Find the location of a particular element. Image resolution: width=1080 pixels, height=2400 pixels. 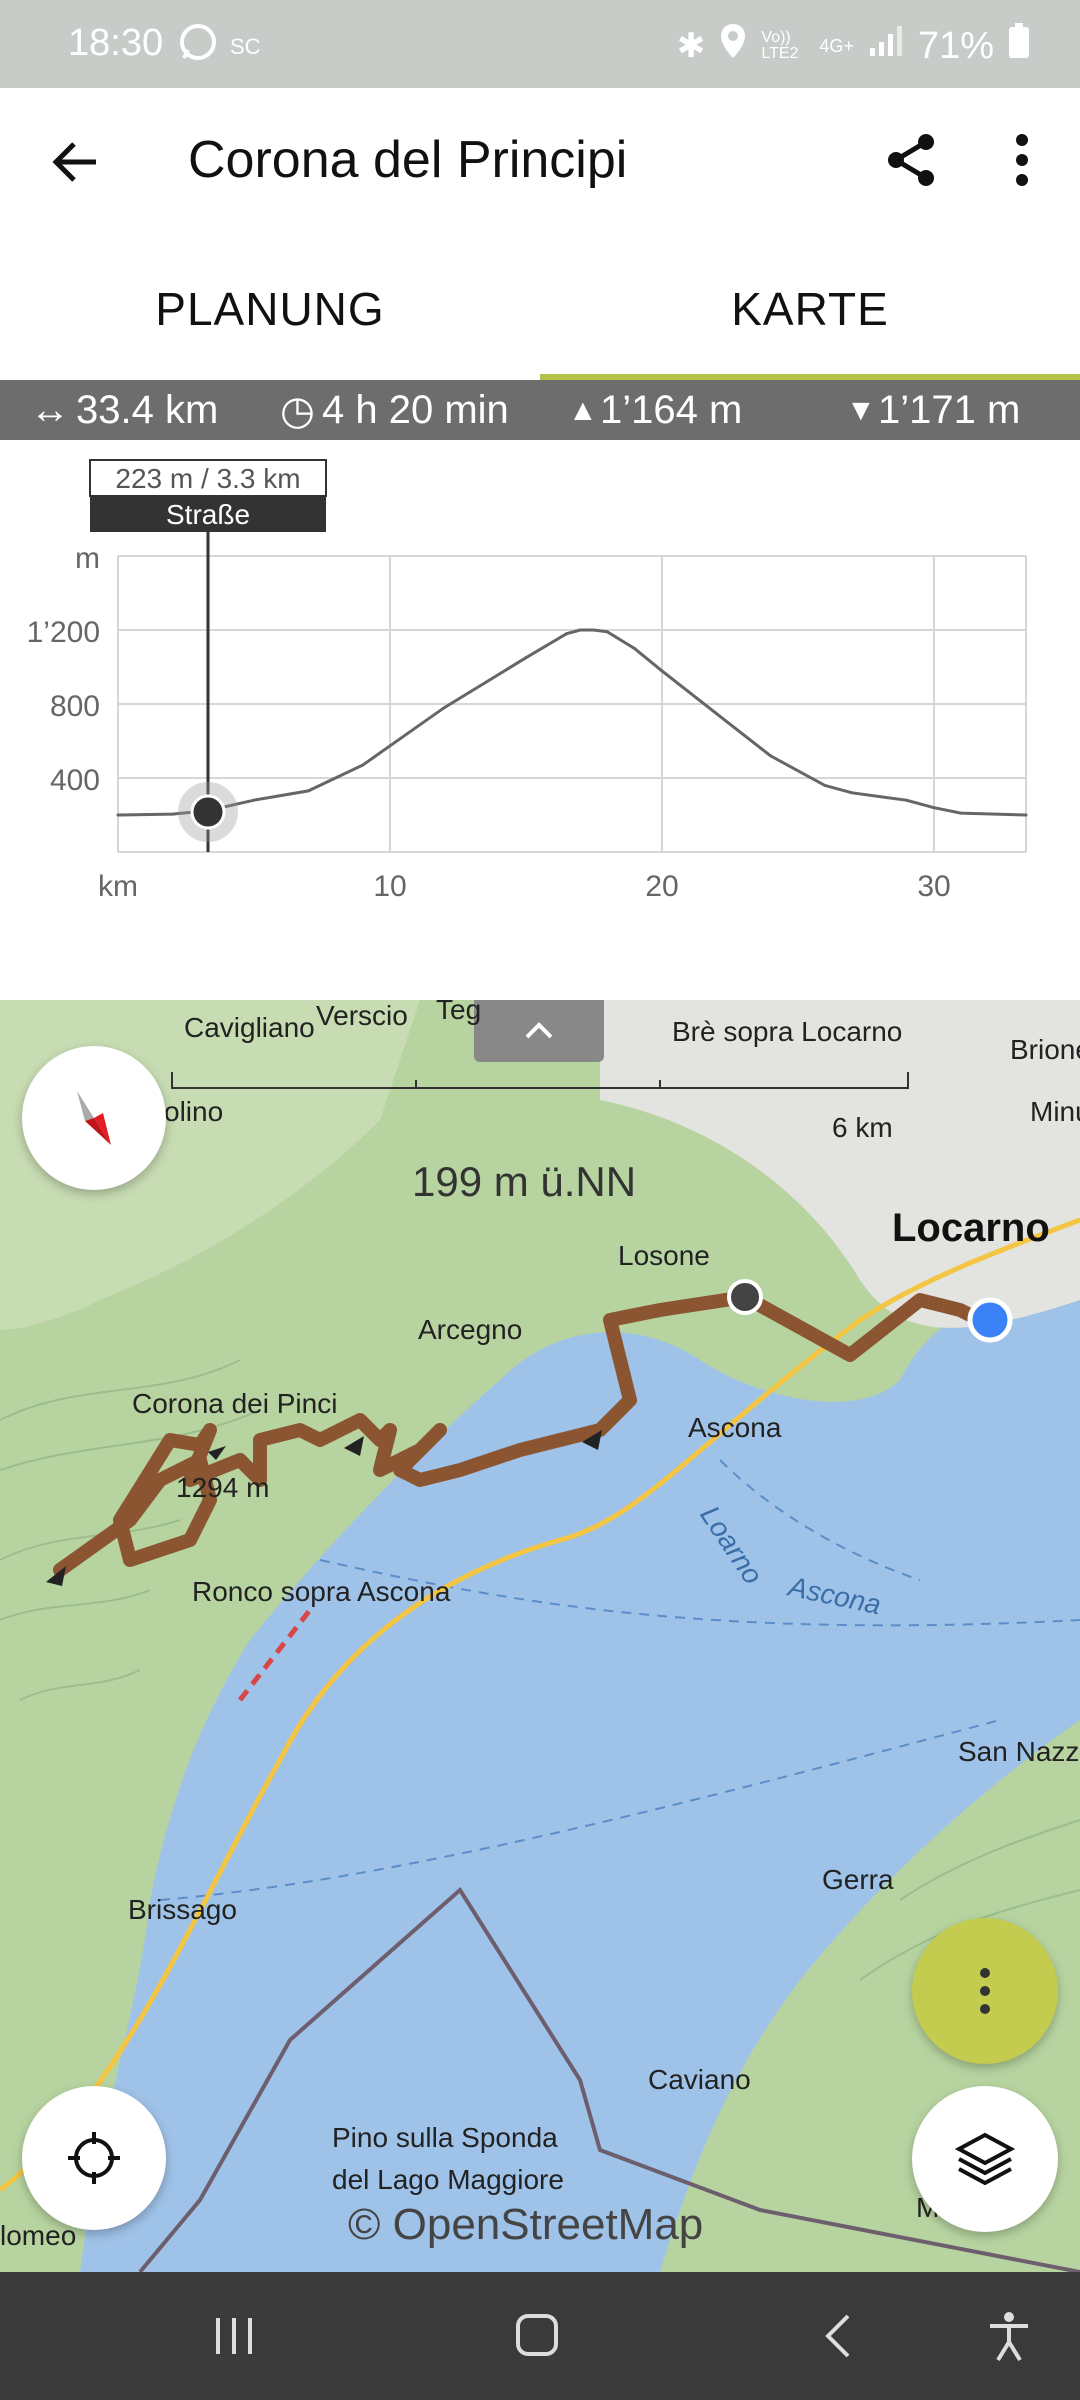

drawer-handle is located at coordinates (539, 1031).